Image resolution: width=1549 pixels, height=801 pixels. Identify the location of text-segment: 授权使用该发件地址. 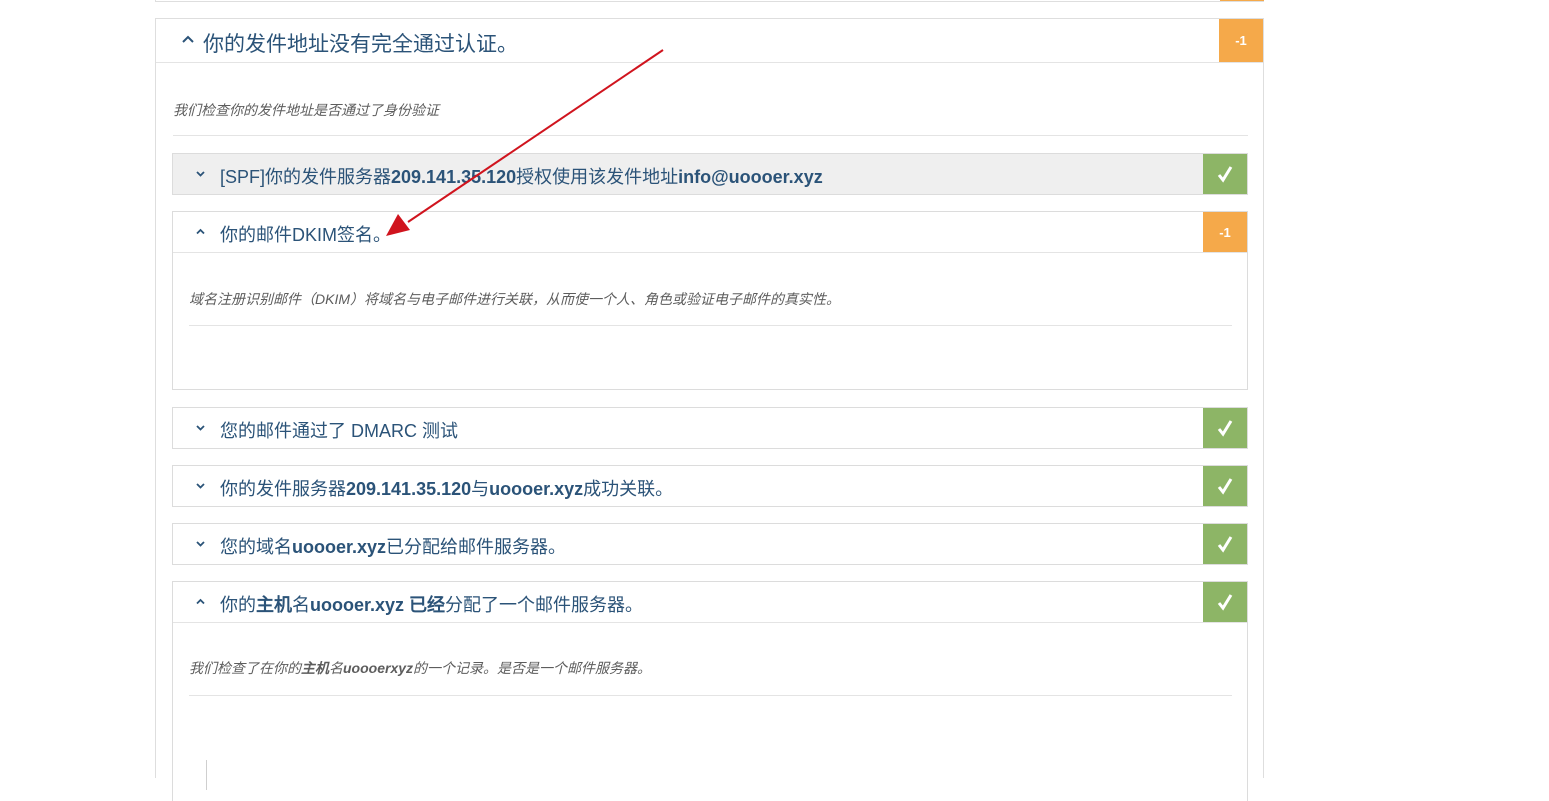
(597, 177).